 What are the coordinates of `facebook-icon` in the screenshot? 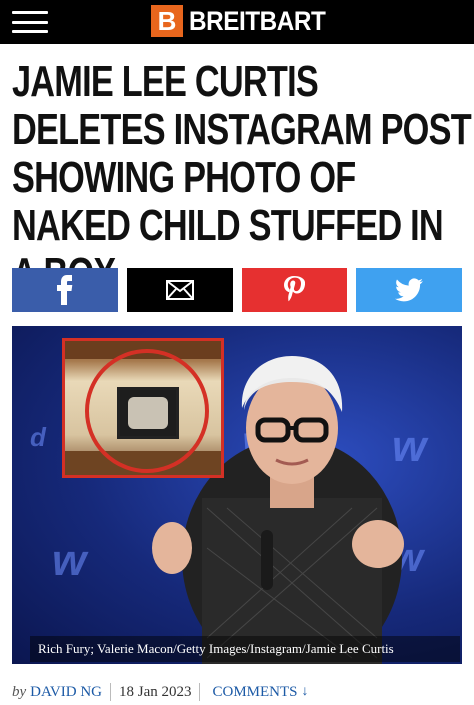 It's located at (64, 290).